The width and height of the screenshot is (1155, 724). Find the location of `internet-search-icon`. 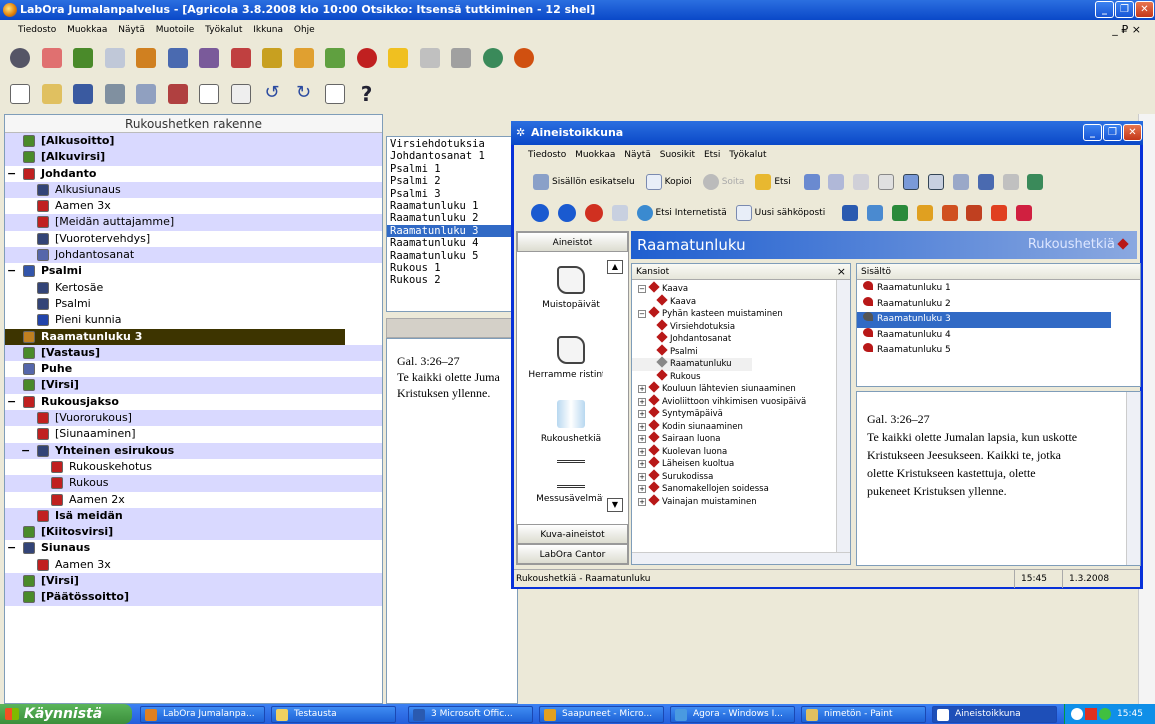

internet-search-icon is located at coordinates (644, 212).